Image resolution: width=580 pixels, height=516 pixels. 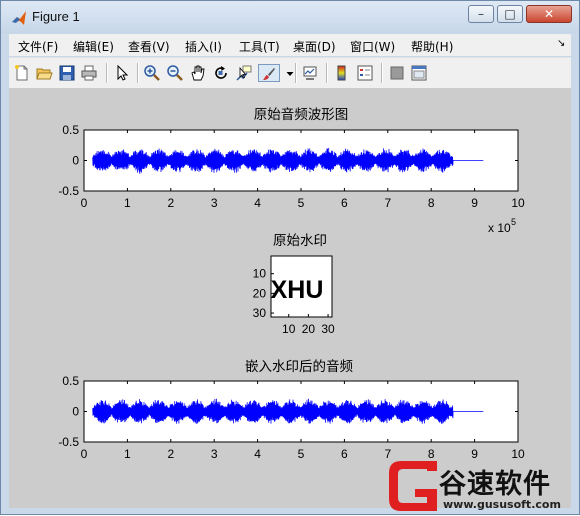 I want to click on x-axis-multiplier: x 10, so click(x=499, y=228).